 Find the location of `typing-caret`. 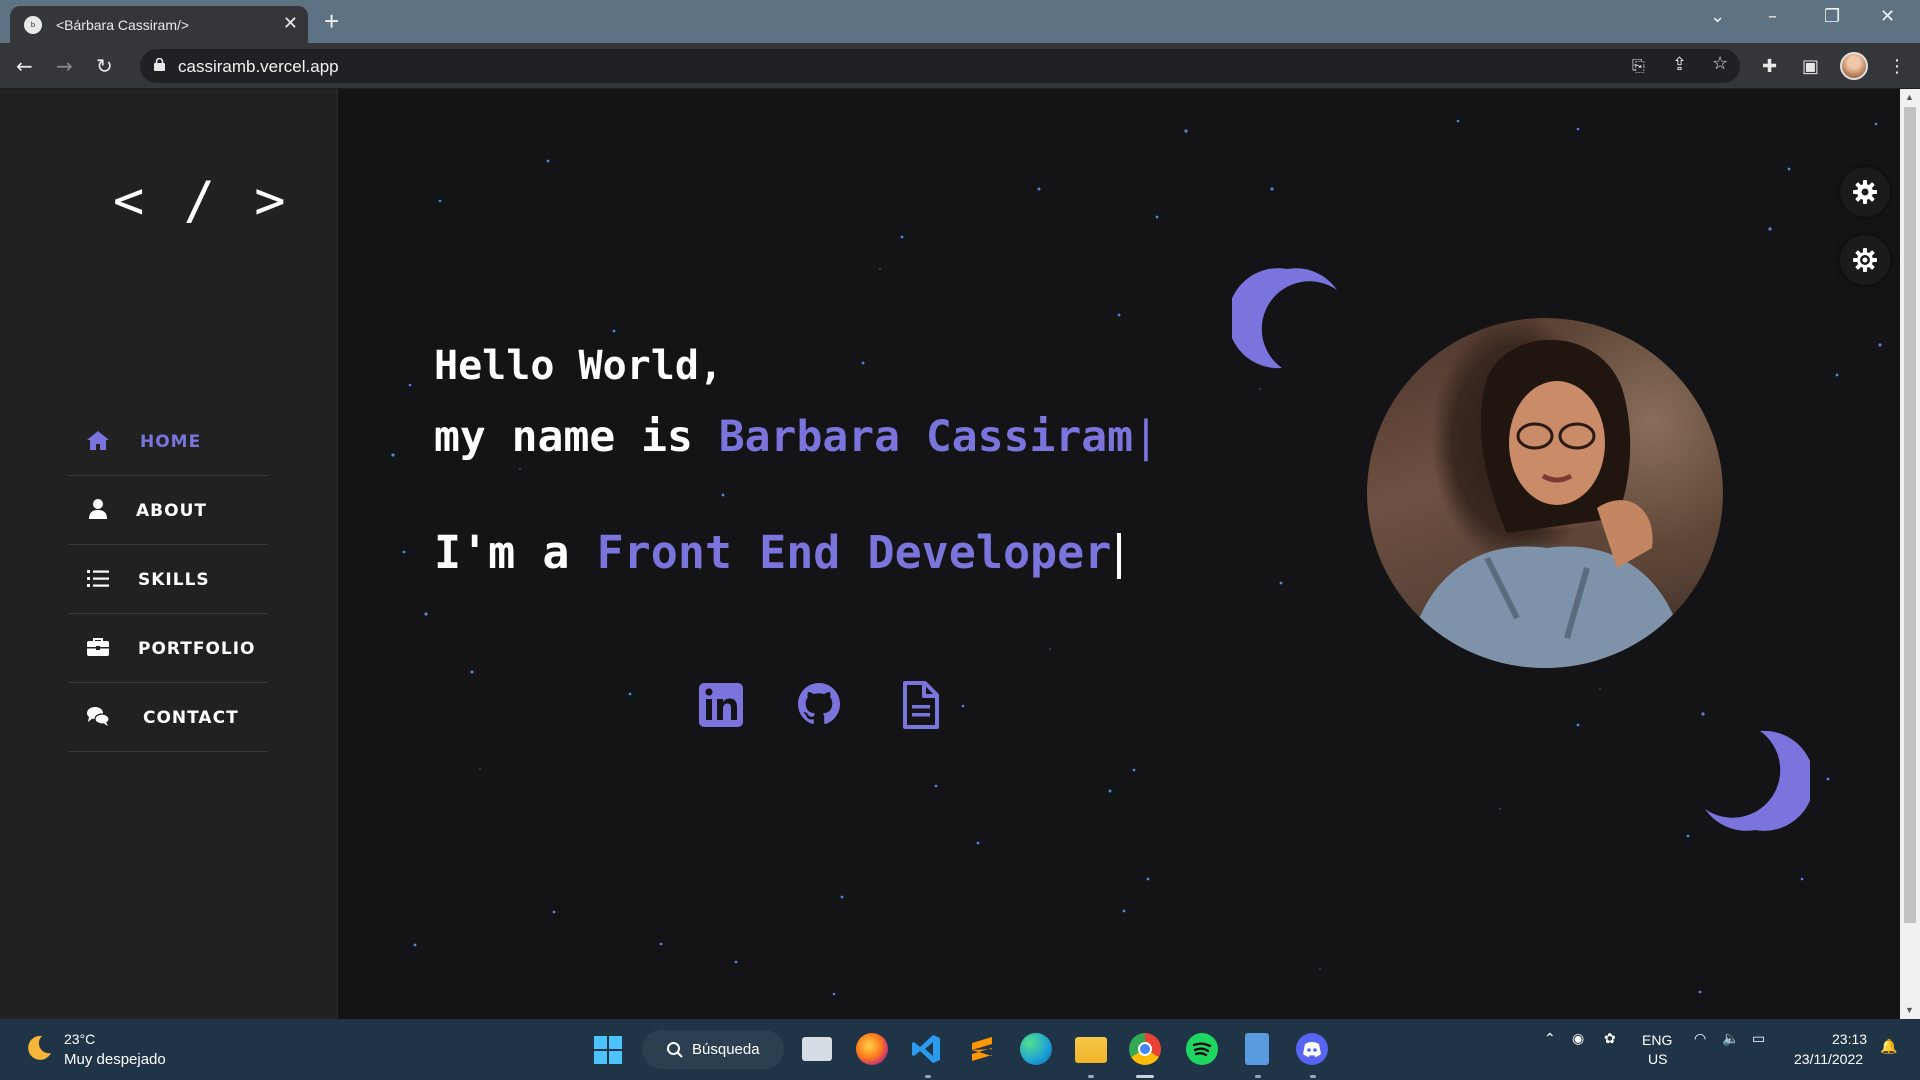

typing-caret is located at coordinates (1119, 556).